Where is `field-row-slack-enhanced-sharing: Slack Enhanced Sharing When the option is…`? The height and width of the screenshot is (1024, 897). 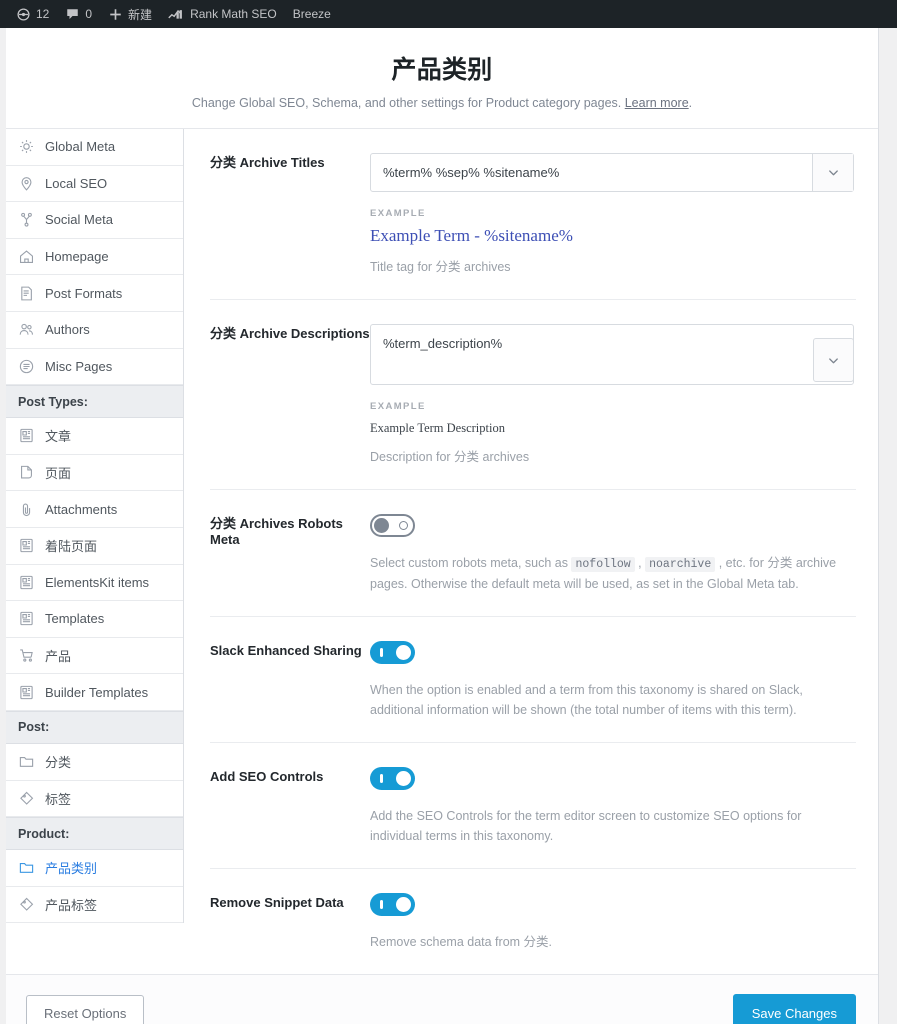
field-row-slack-enhanced-sharing: Slack Enhanced Sharing When the option is… is located at coordinates (533, 680).